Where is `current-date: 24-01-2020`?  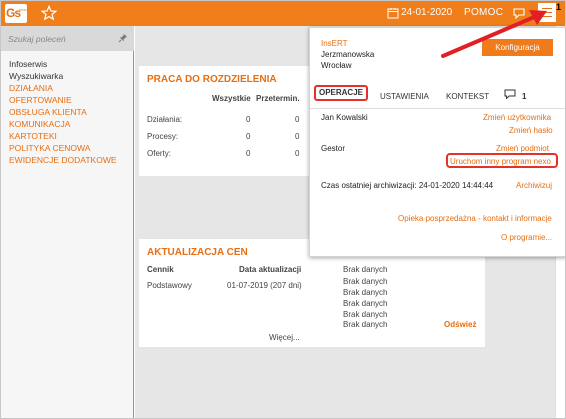 current-date: 24-01-2020 is located at coordinates (427, 12).